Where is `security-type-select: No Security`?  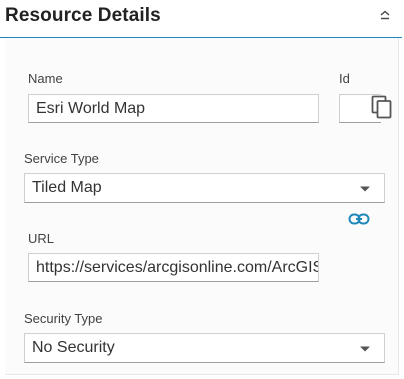 security-type-select: No Security is located at coordinates (204, 348).